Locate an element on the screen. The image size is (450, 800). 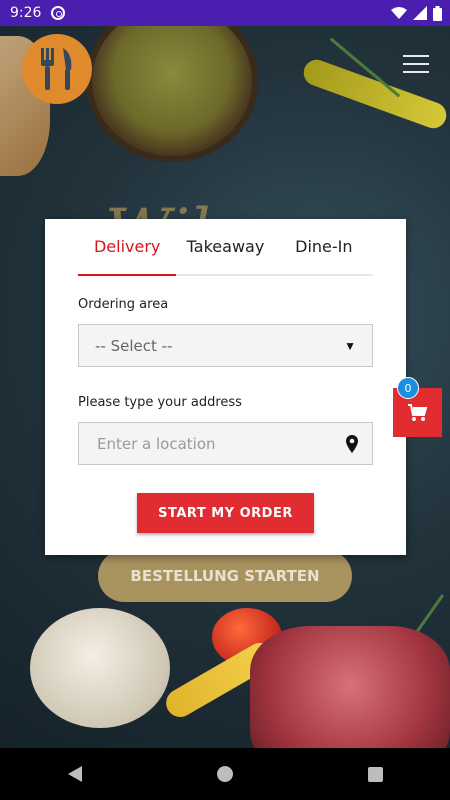
start-order-background-button: BESTELLUNG STARTEN is located at coordinates (225, 576).